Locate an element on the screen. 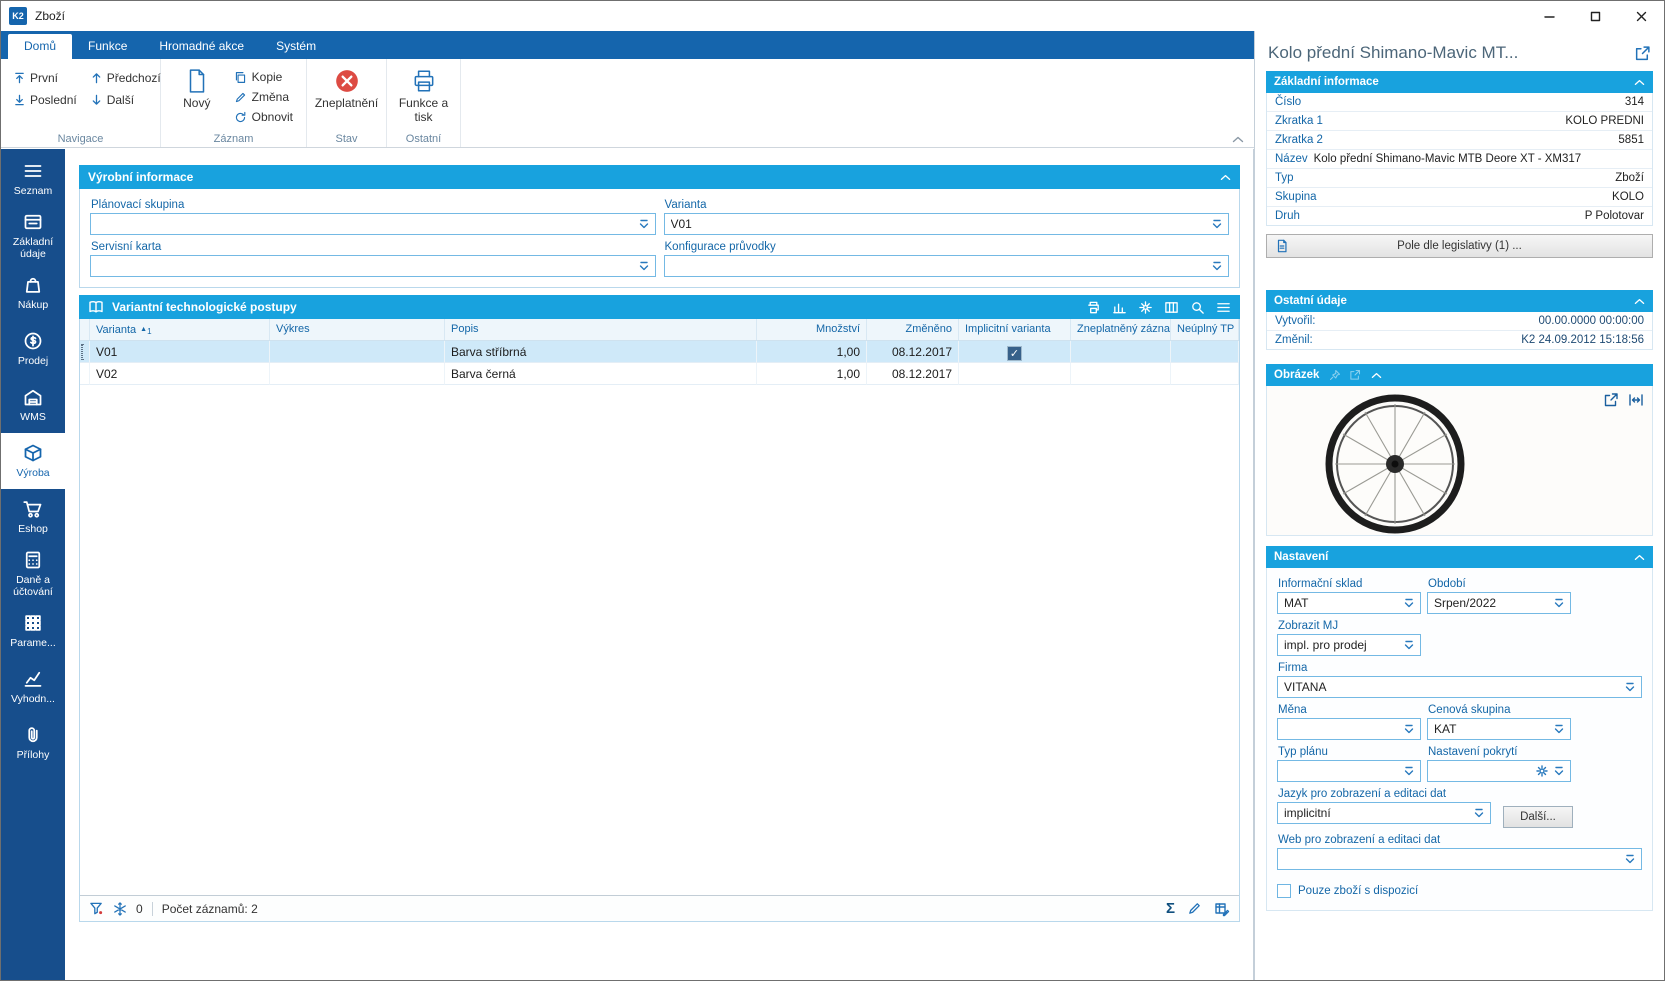 The width and height of the screenshot is (1665, 981). only-available-checkbox is located at coordinates (1284, 891).